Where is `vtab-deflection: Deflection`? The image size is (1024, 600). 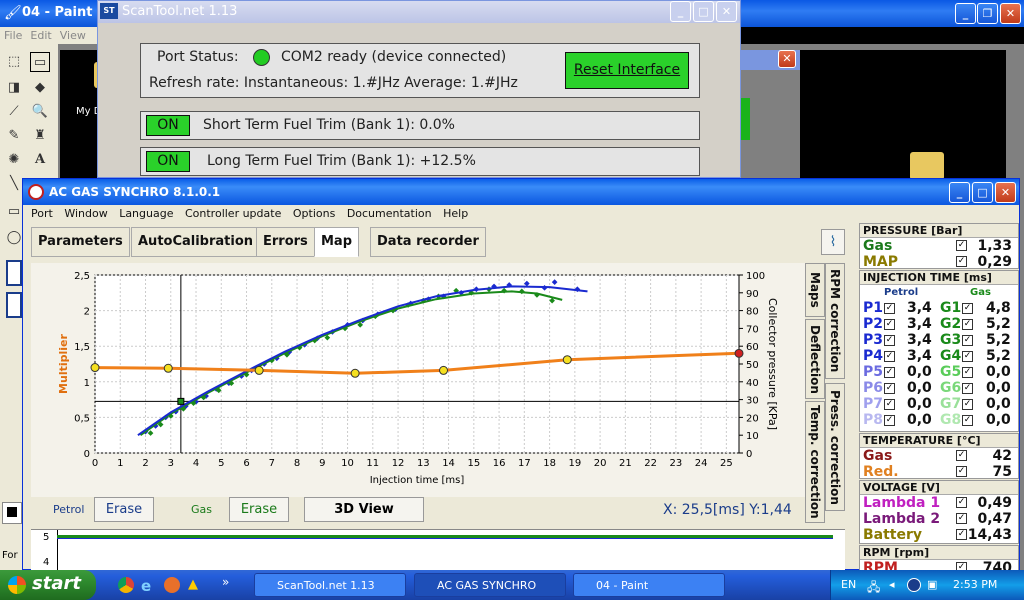 vtab-deflection: Deflection is located at coordinates (815, 359).